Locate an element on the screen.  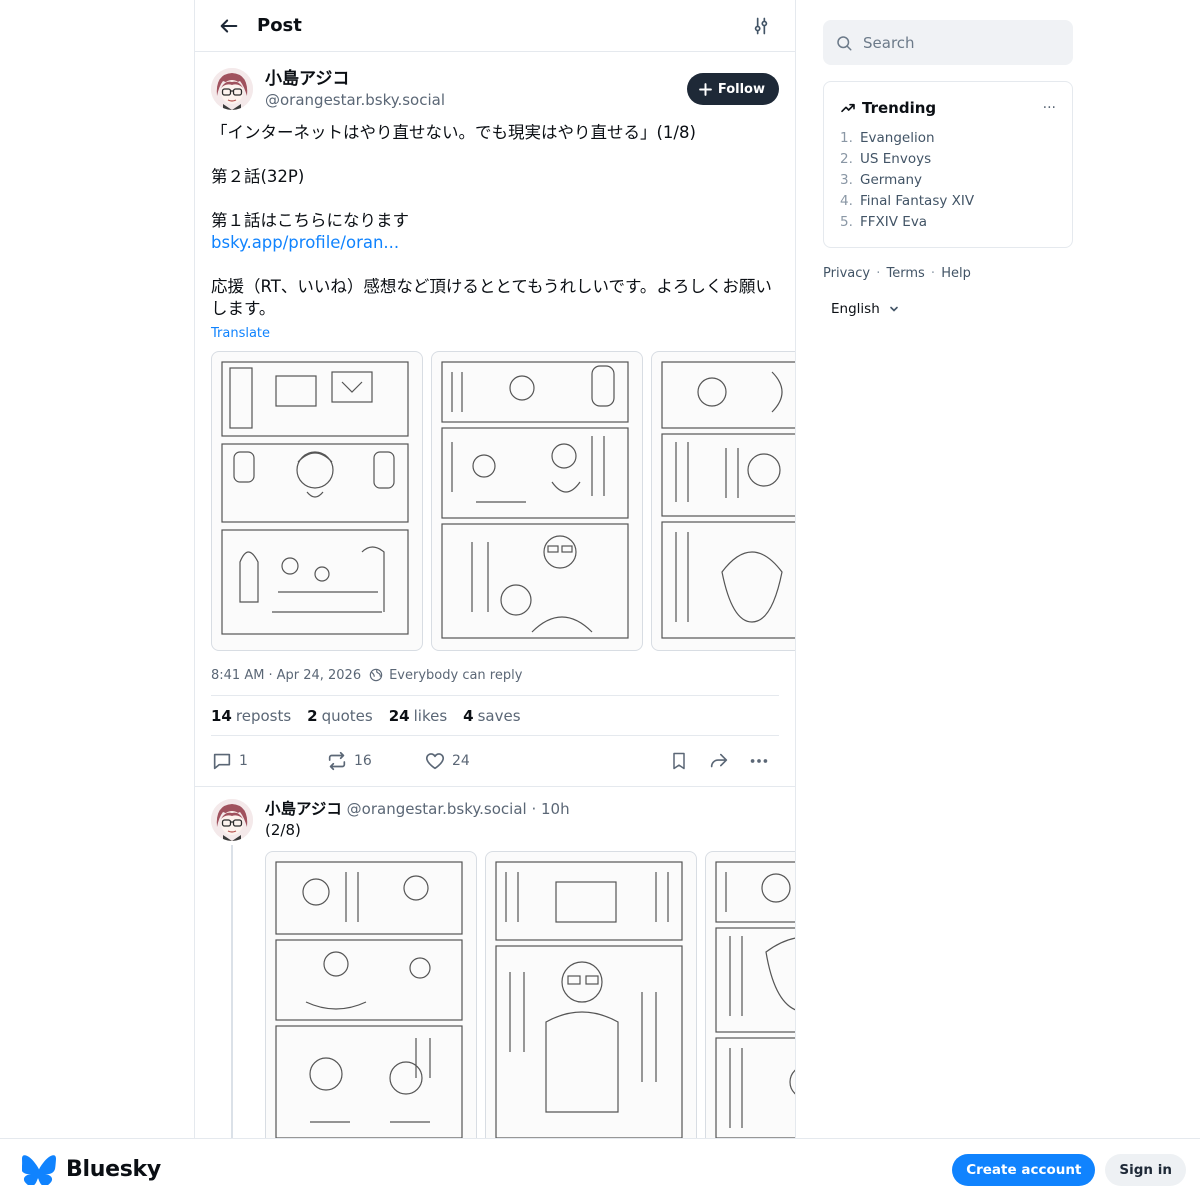
back-button is located at coordinates (229, 26).